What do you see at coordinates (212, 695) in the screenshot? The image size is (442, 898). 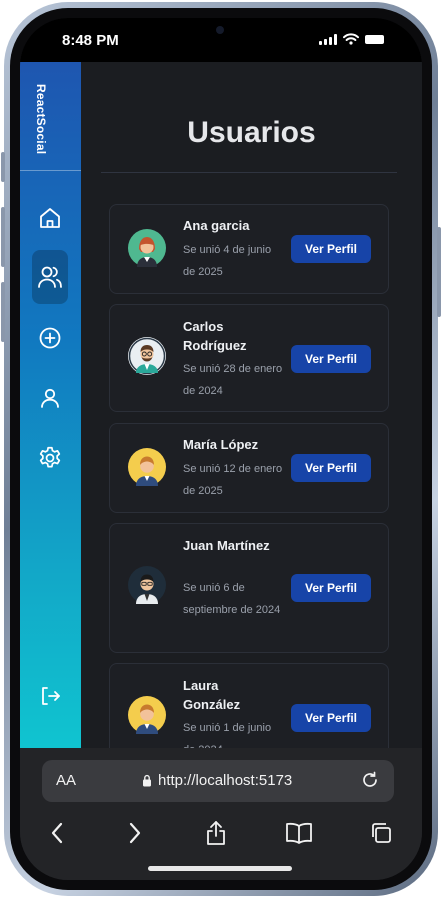 I see `user-name: Laura González` at bounding box center [212, 695].